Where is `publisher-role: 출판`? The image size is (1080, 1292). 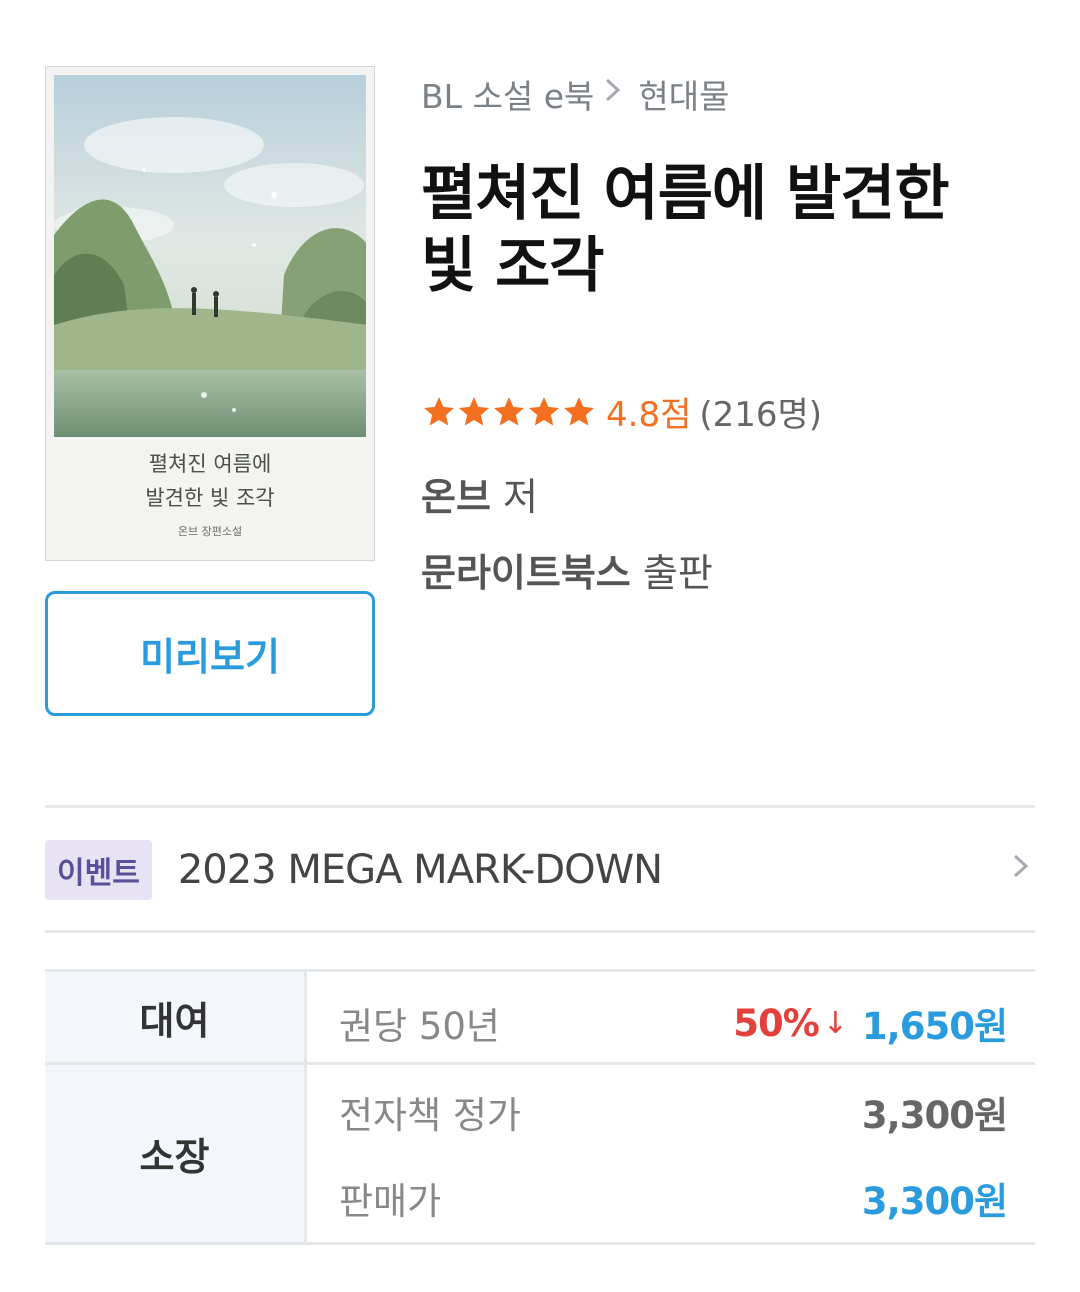 publisher-role: 출판 is located at coordinates (677, 573).